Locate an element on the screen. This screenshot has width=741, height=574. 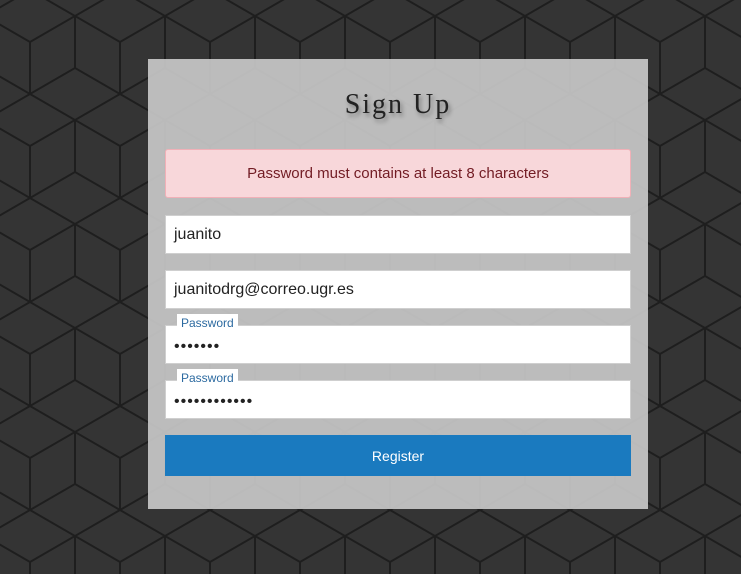
email-field: juanitodrg@correo.ugr.es is located at coordinates (398, 289).